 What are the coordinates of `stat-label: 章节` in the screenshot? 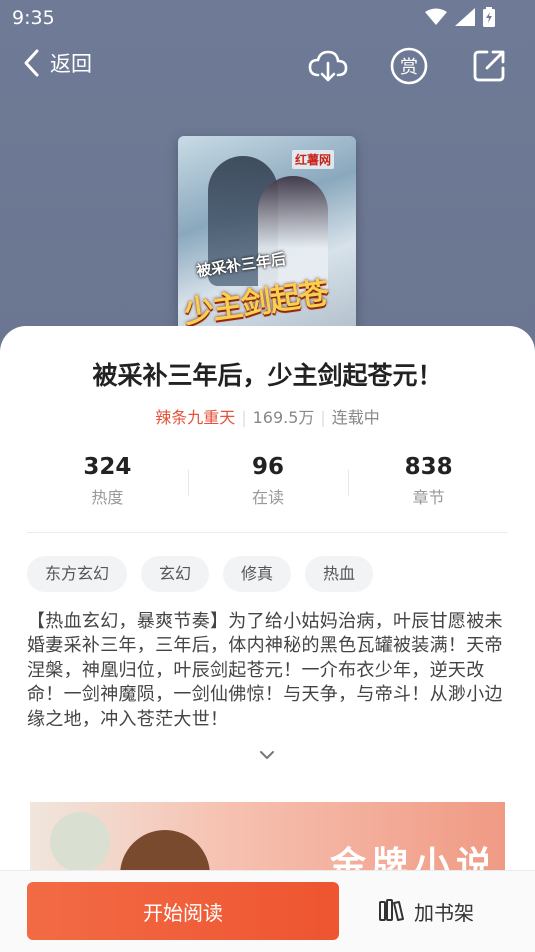 It's located at (428, 497).